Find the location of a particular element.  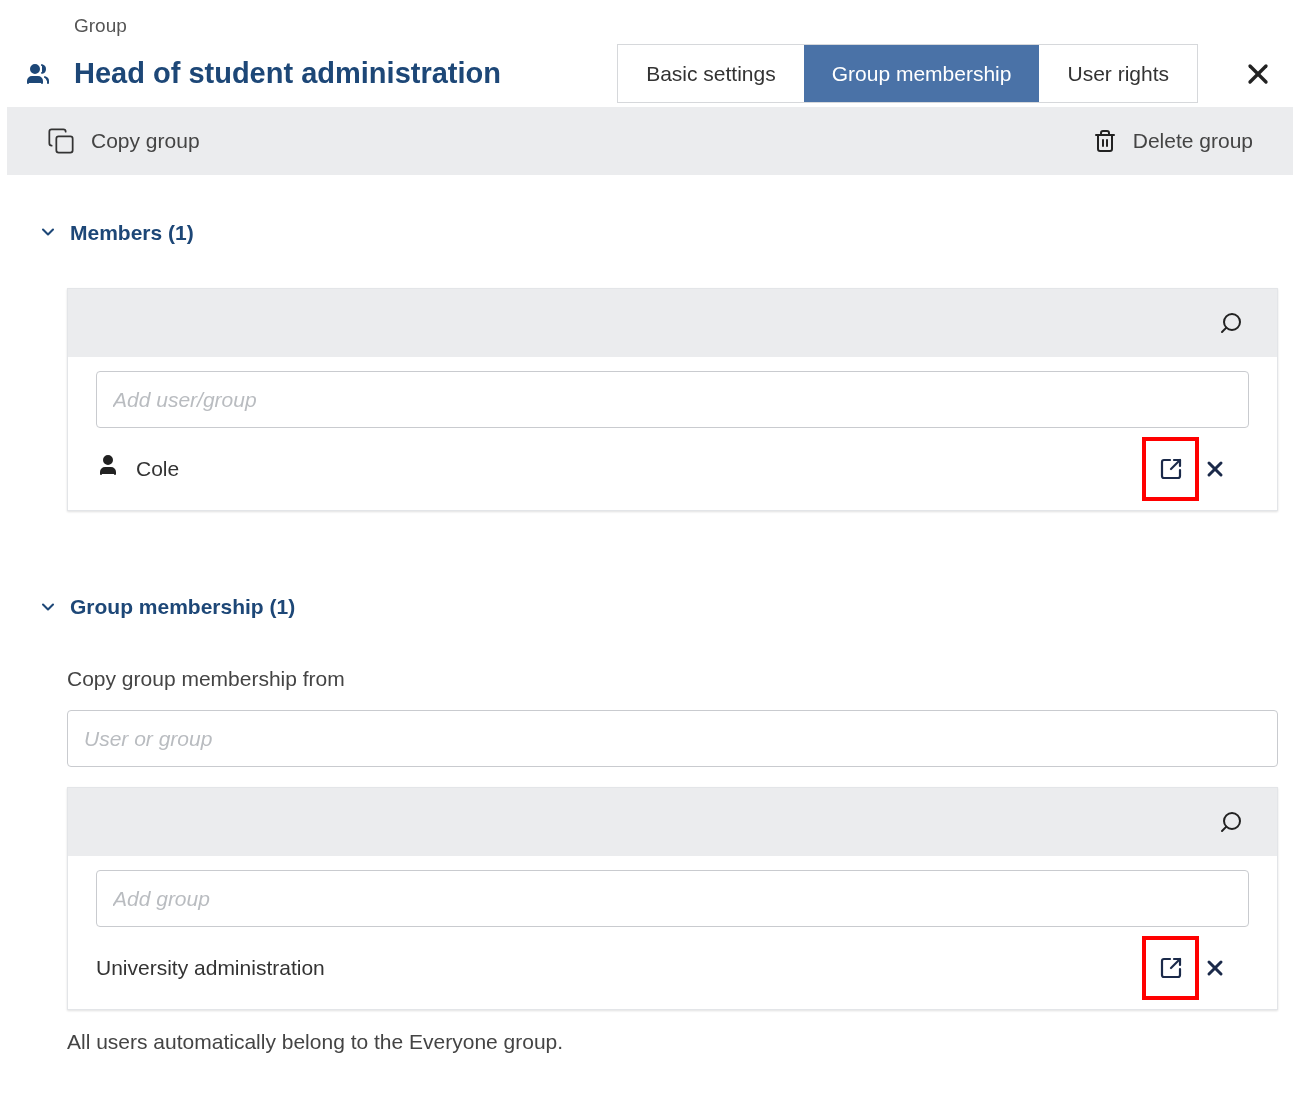

delete-group-button: Delete group is located at coordinates (1172, 140).